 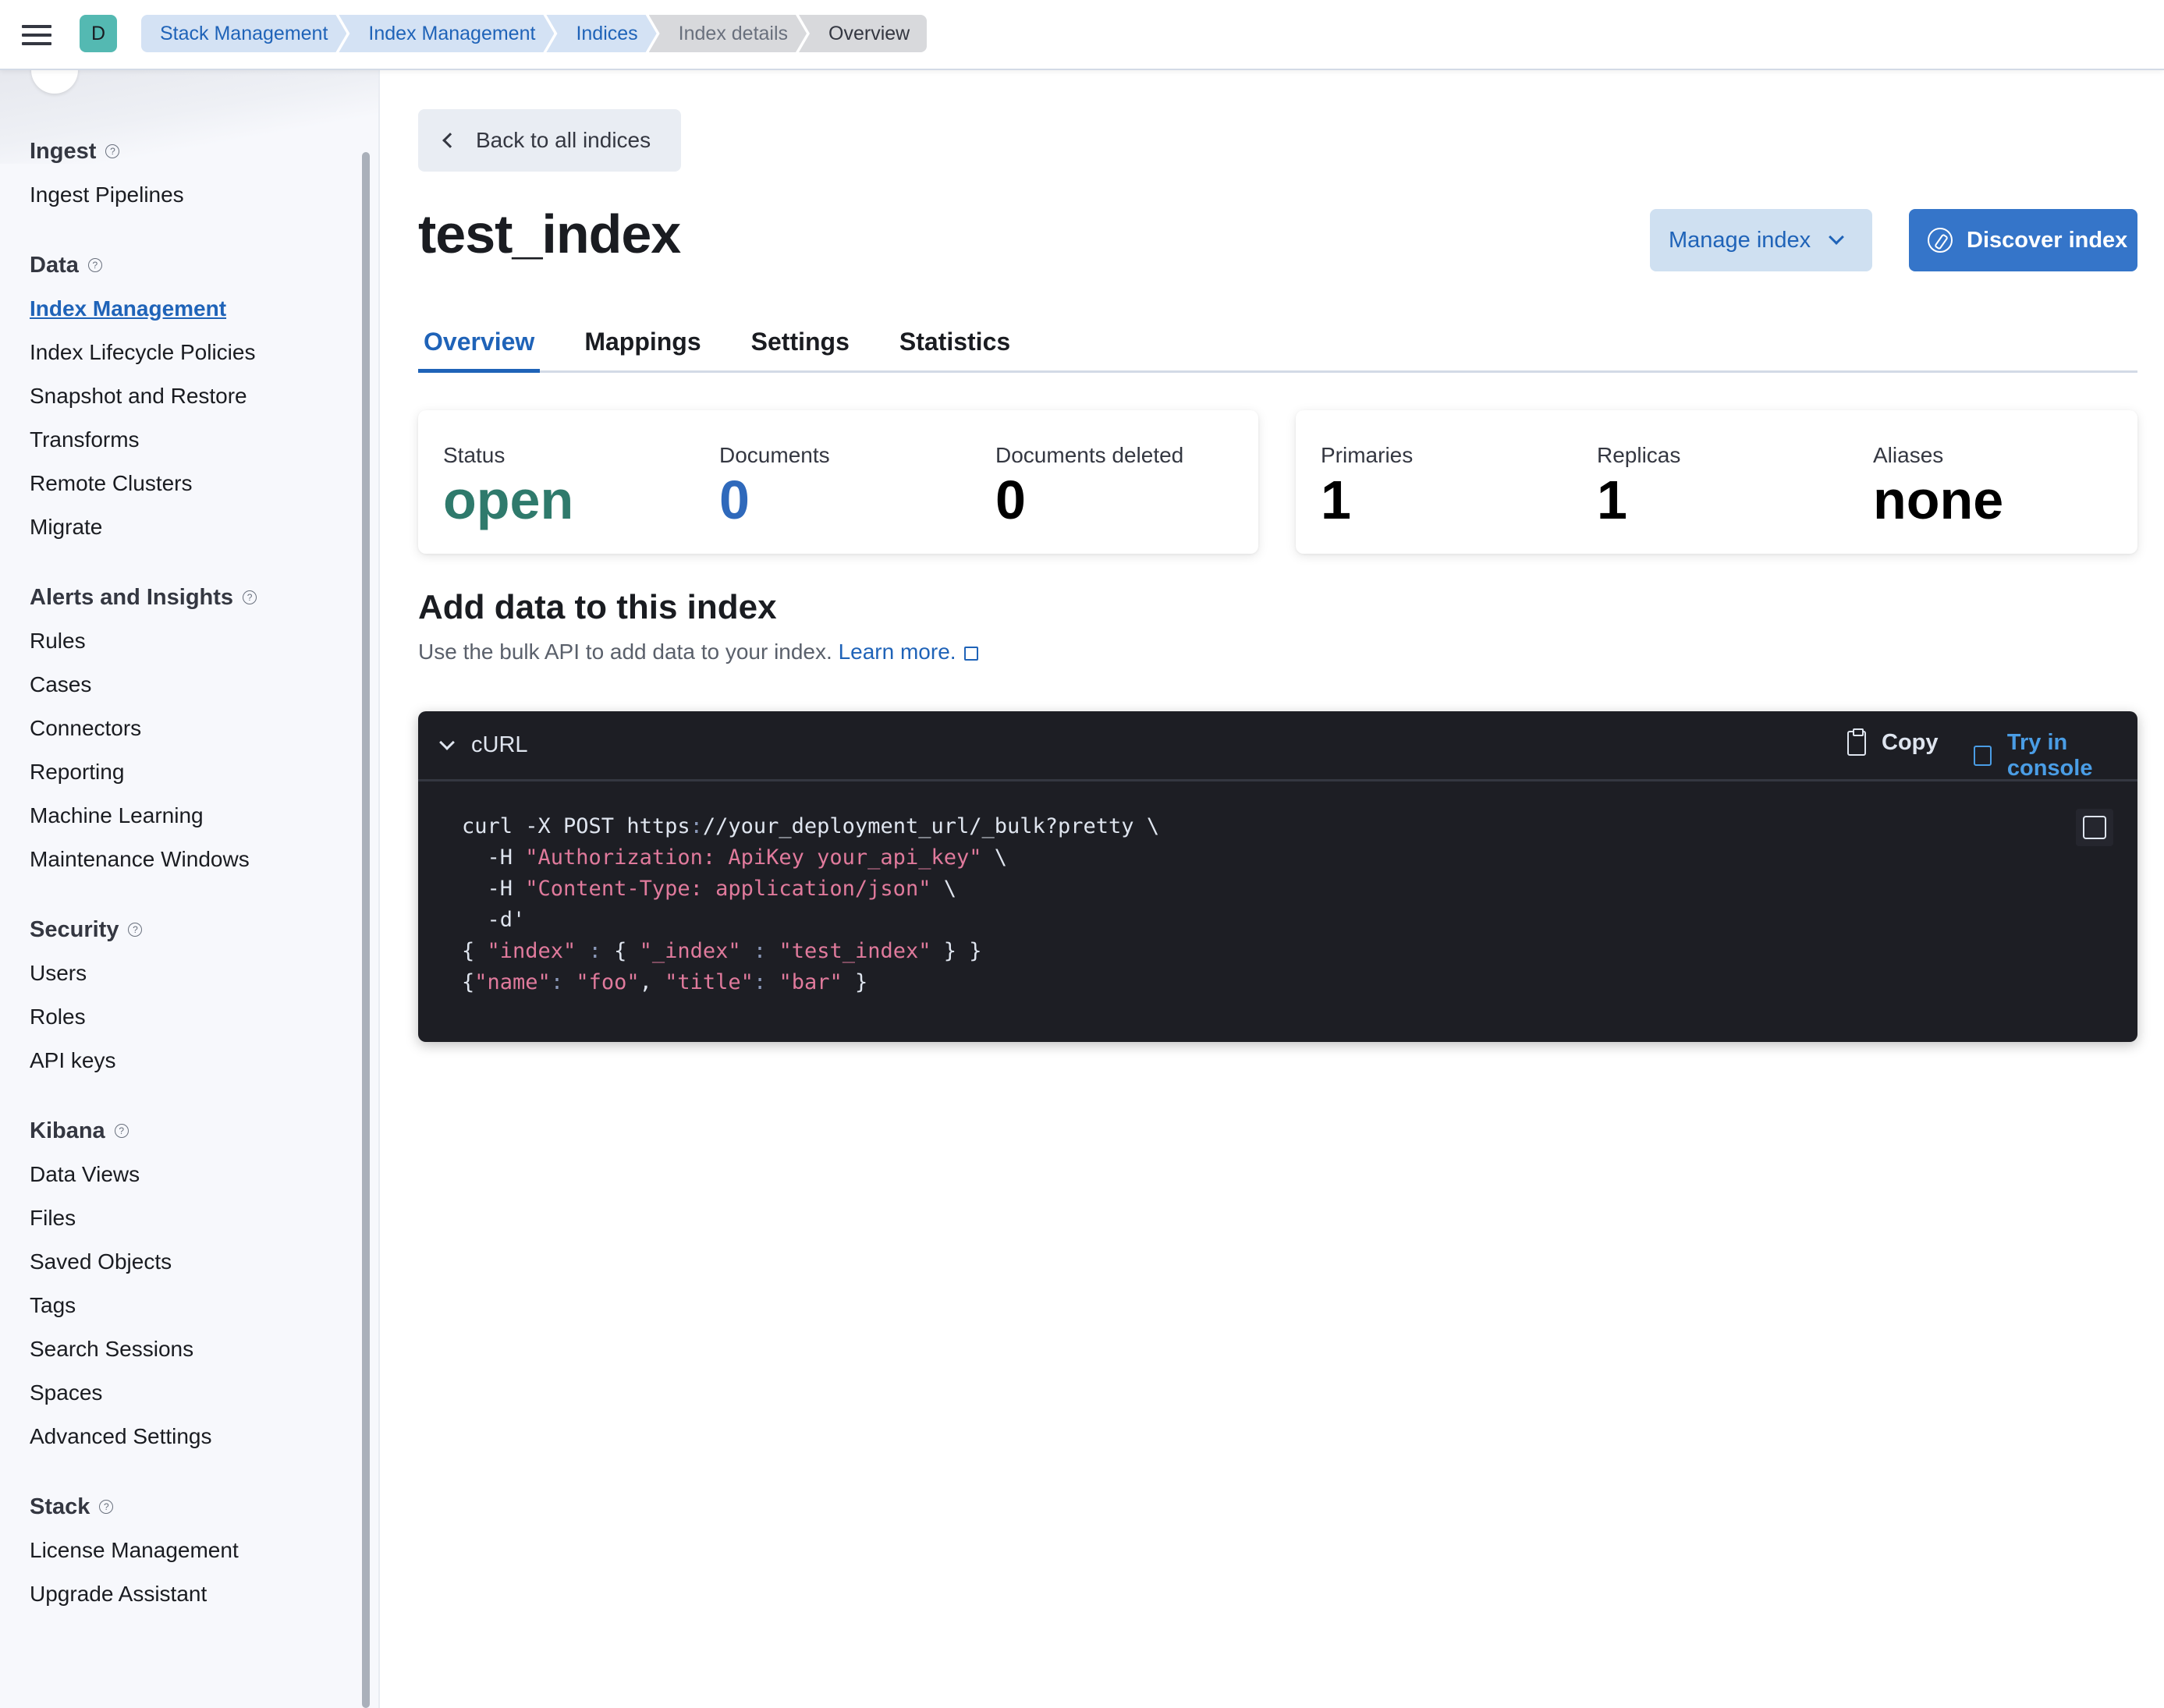 I want to click on fullscreen-icon, so click(x=2094, y=827).